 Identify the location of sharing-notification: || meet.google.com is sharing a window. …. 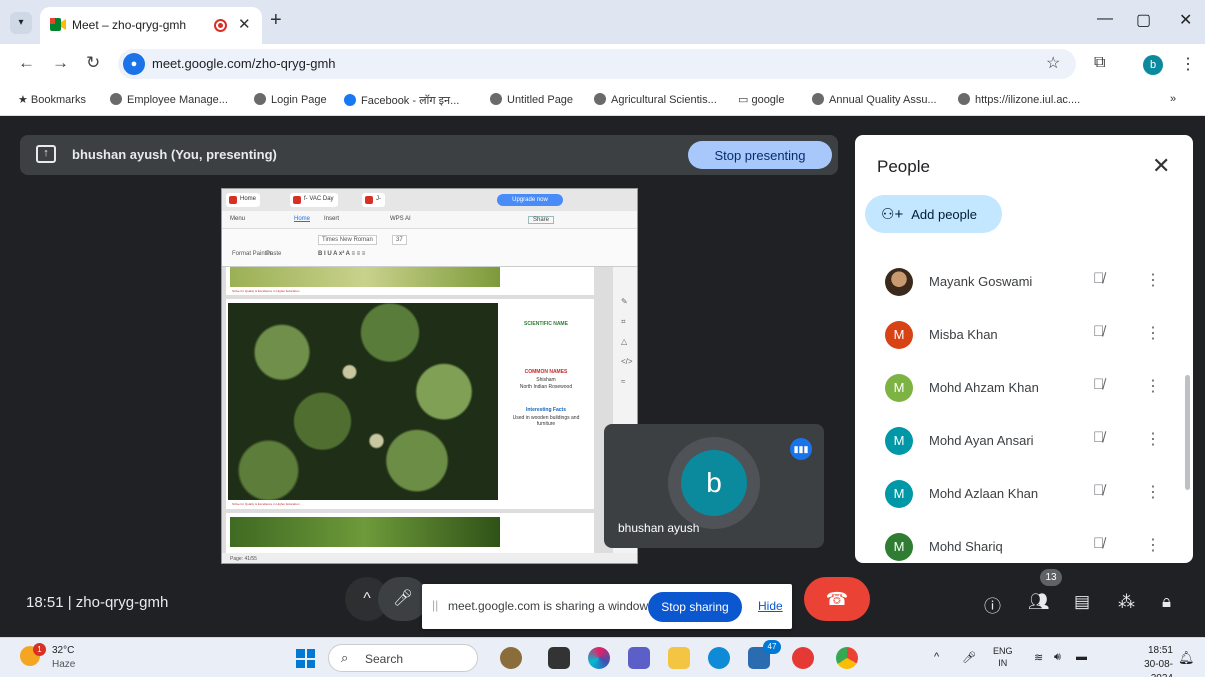
(607, 606).